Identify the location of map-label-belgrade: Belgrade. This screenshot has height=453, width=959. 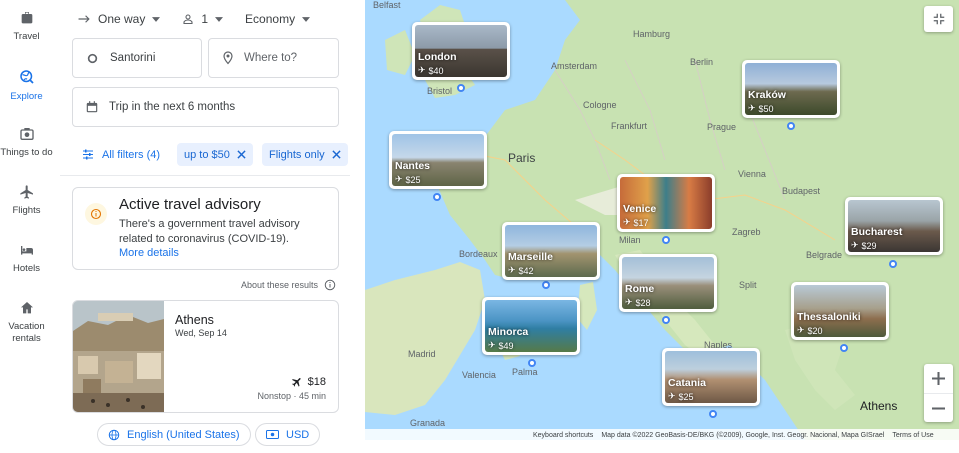
(824, 255).